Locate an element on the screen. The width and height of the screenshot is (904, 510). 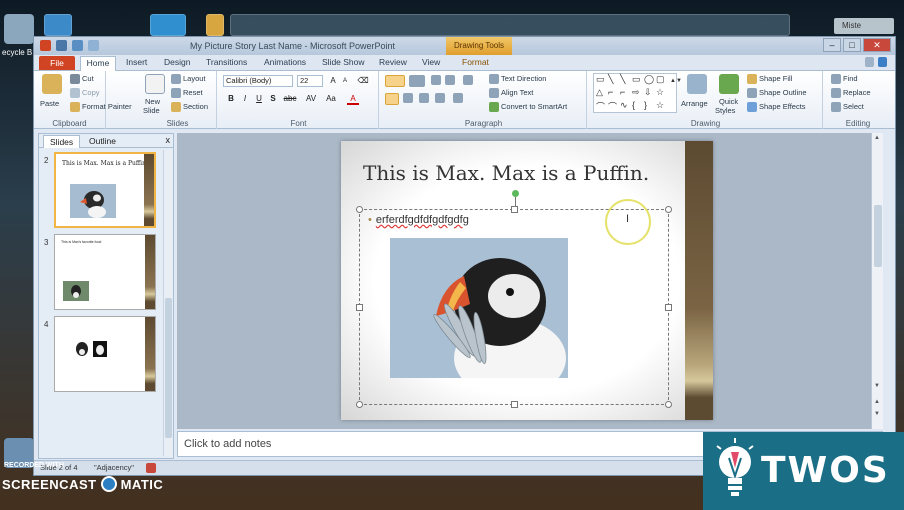
freeform-shape-icon: ∿ is located at coordinates (624, 105).